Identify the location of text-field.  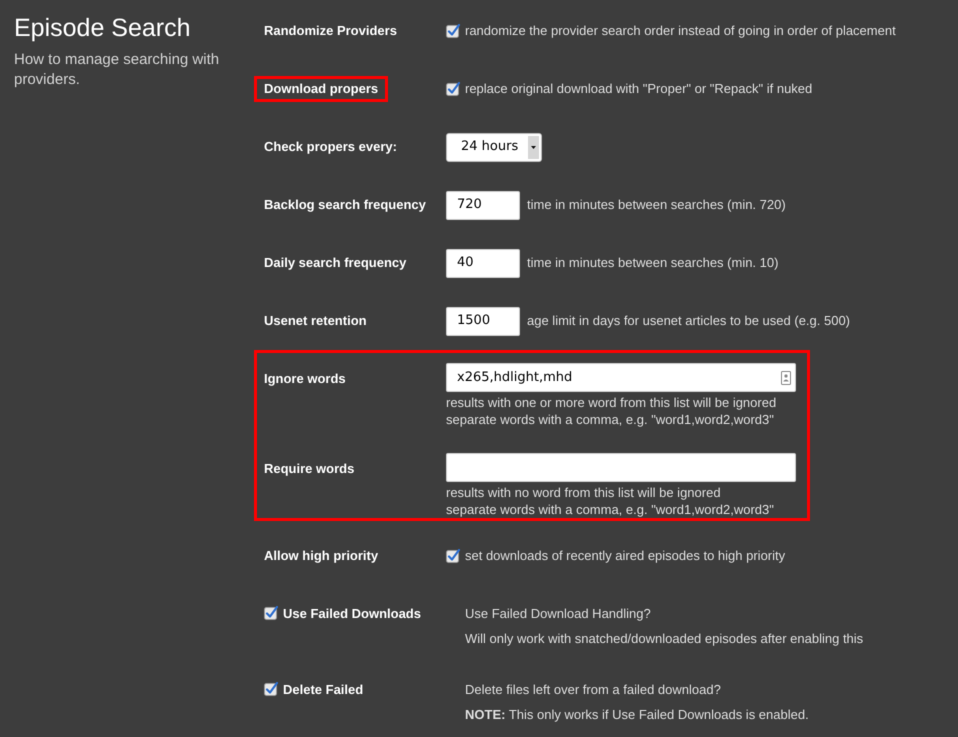
(621, 467).